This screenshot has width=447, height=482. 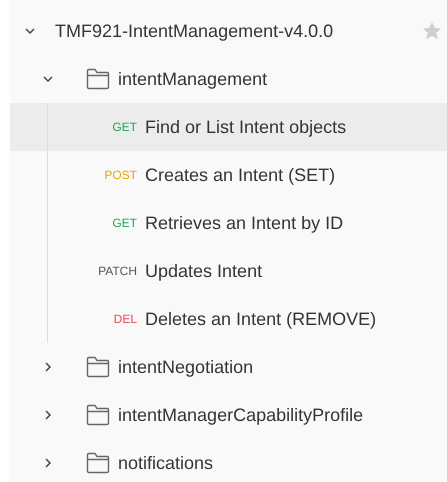 I want to click on request-item: POST Creates an Intent (SET), so click(x=228, y=175).